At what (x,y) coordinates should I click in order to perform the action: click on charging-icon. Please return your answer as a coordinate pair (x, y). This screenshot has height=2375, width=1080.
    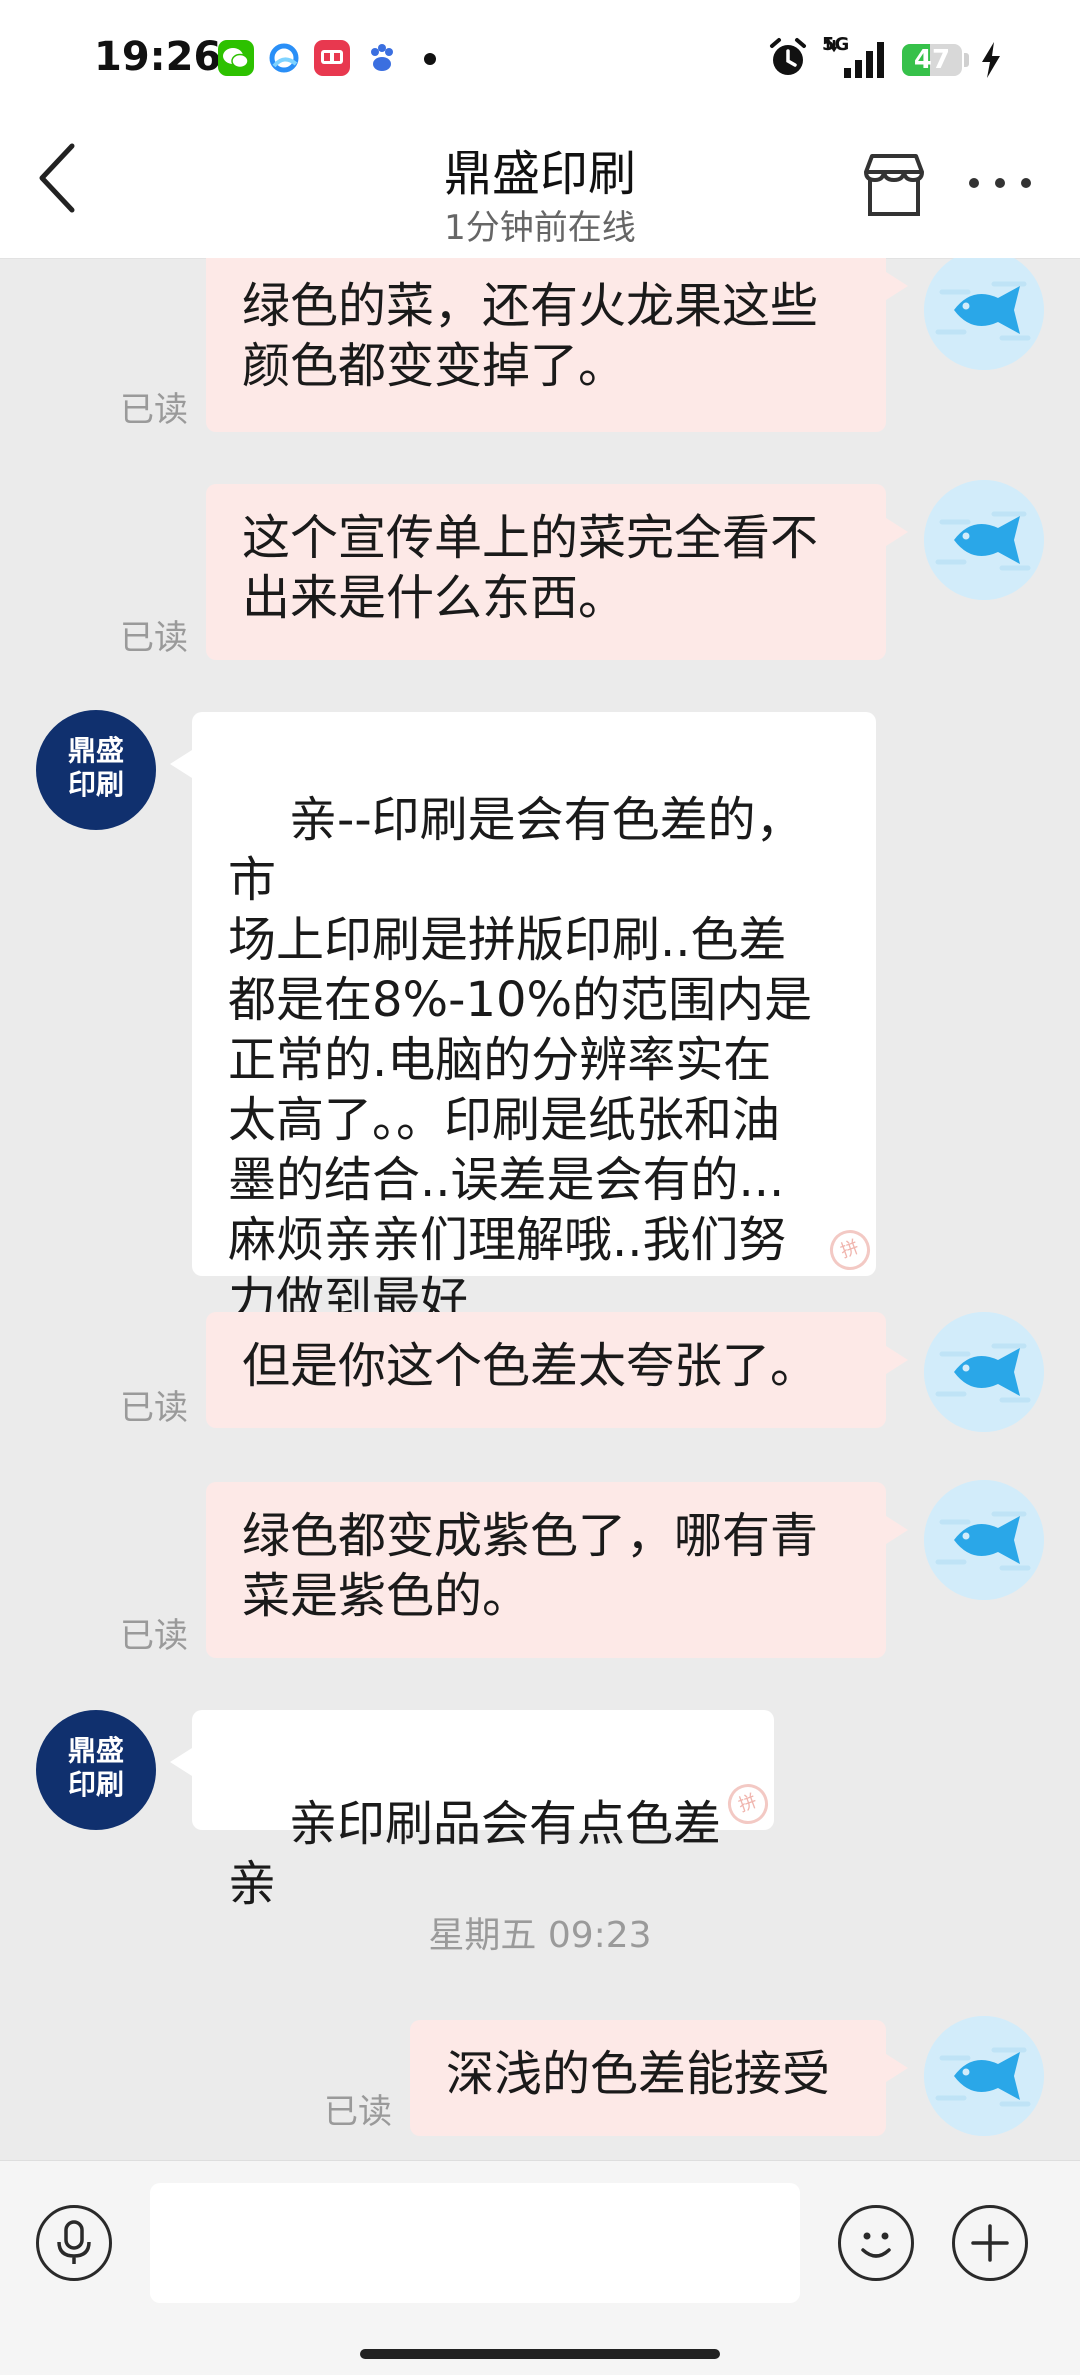
    Looking at the image, I should click on (991, 62).